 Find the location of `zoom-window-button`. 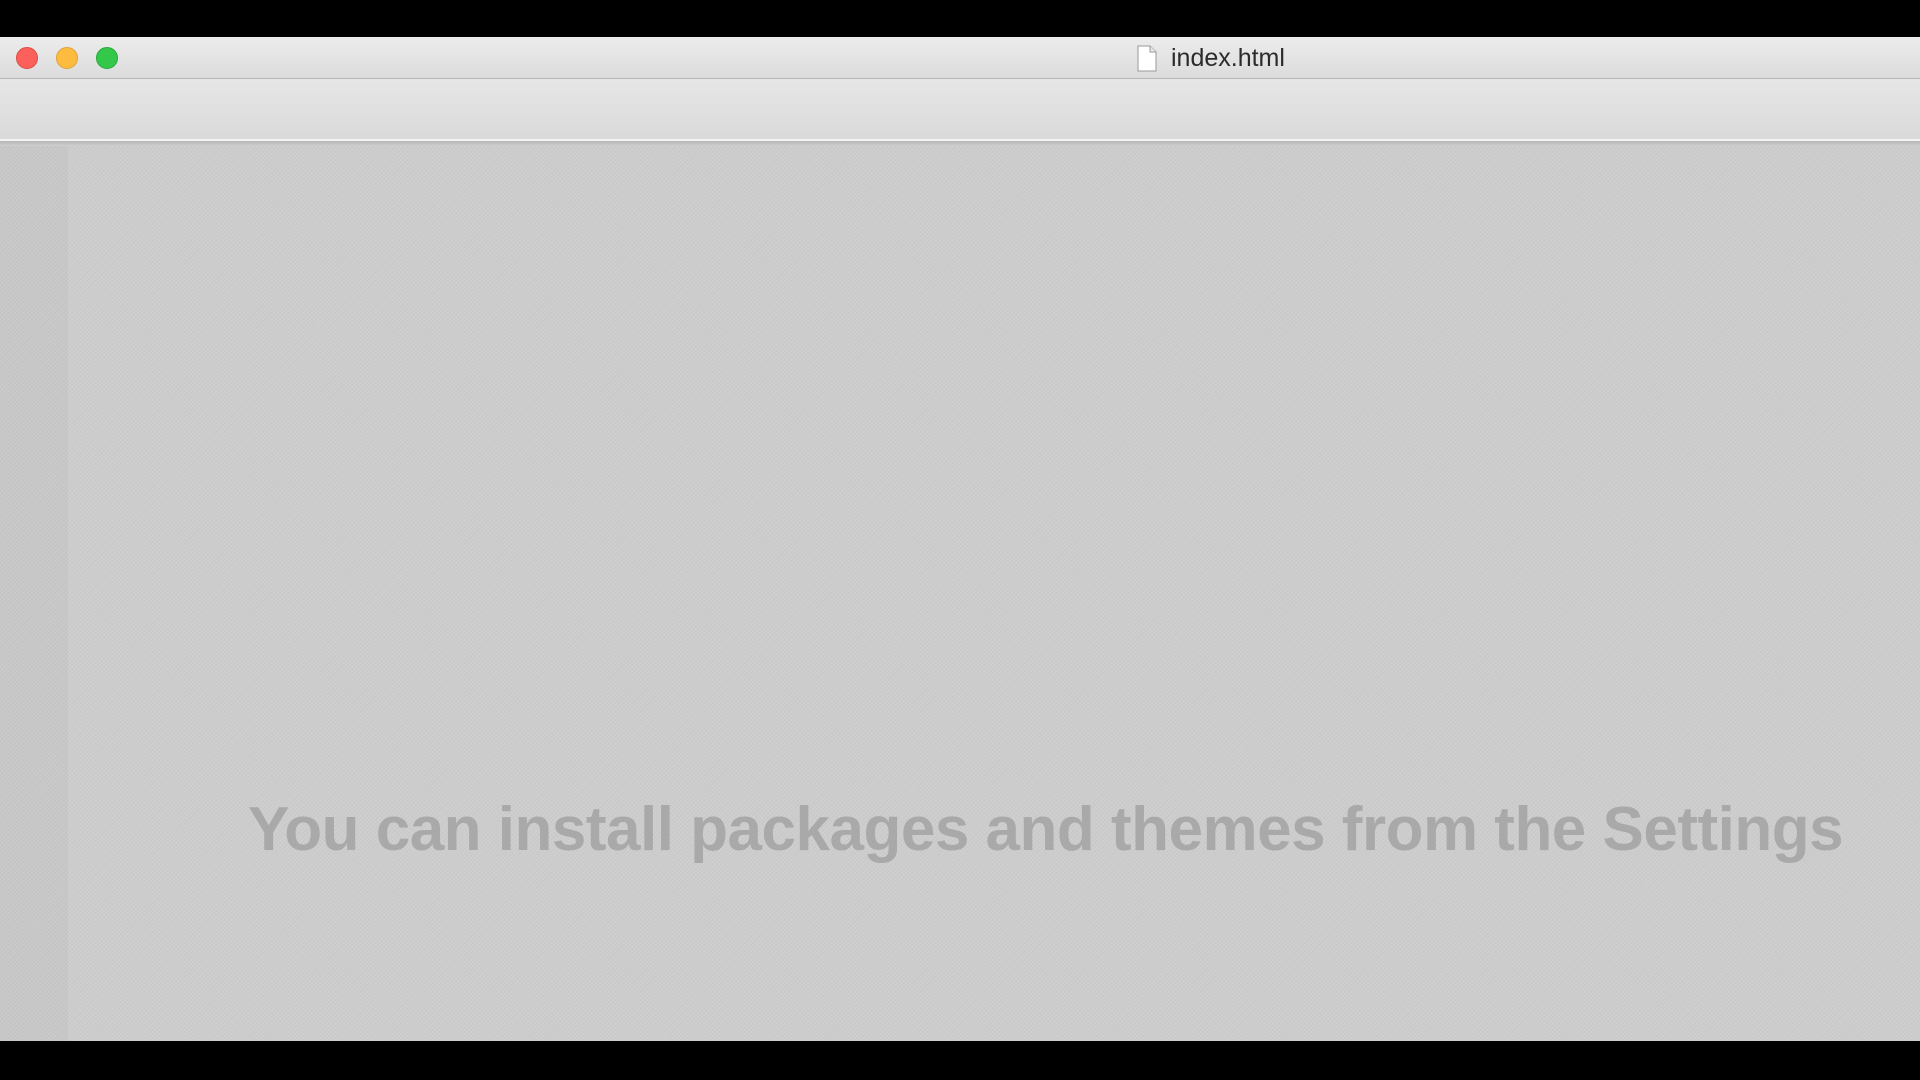

zoom-window-button is located at coordinates (107, 58).